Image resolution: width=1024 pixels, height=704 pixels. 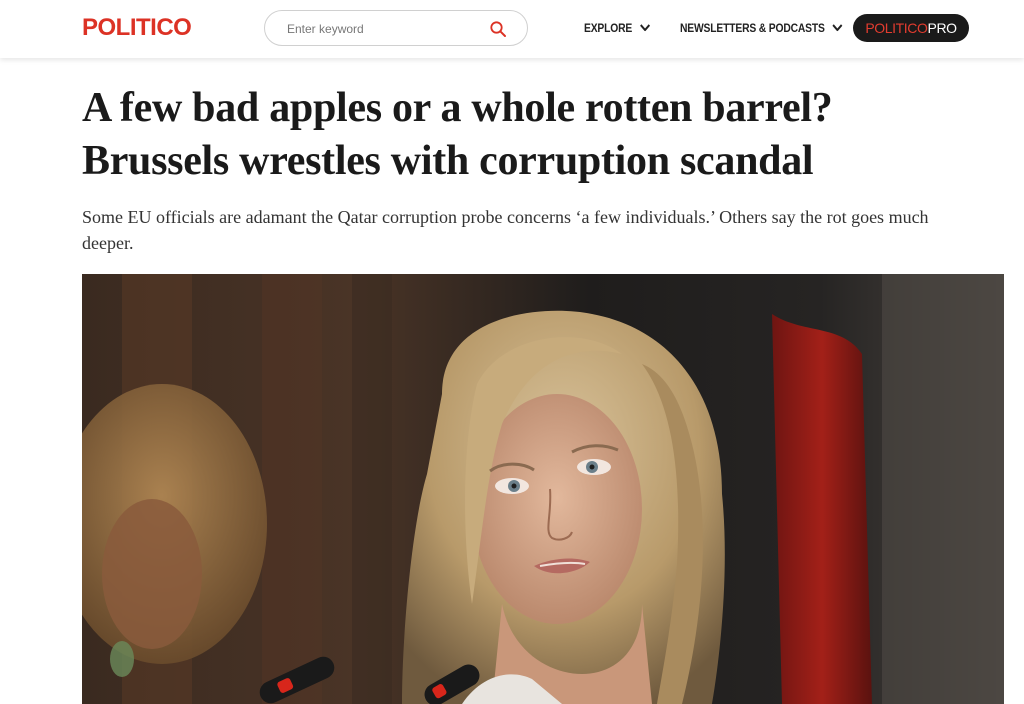 What do you see at coordinates (498, 29) in the screenshot?
I see `search-icon` at bounding box center [498, 29].